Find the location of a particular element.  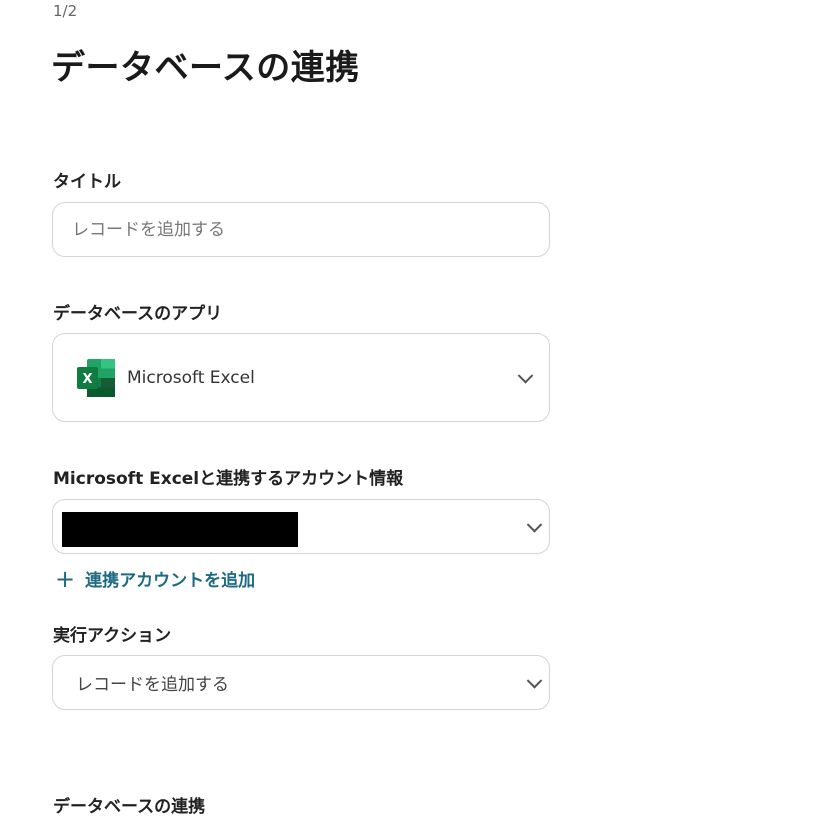

svg-text: X is located at coordinates (87, 379).